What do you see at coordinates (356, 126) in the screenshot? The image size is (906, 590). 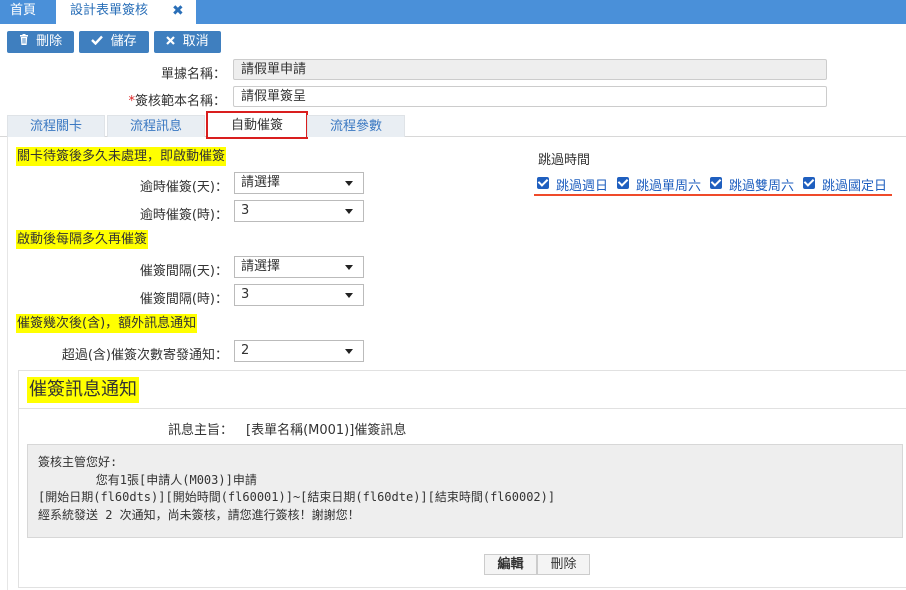 I see `tab-flow-params: 流程參數` at bounding box center [356, 126].